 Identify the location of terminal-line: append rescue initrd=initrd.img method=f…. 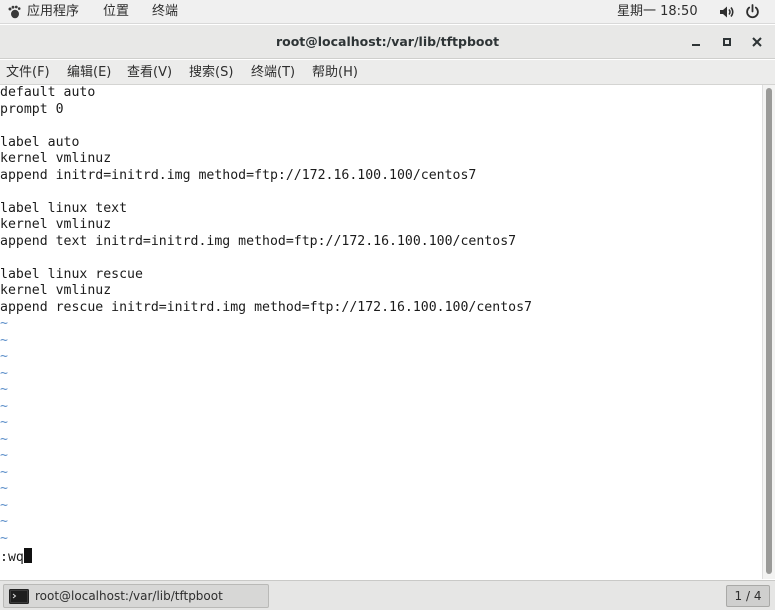
(266, 307).